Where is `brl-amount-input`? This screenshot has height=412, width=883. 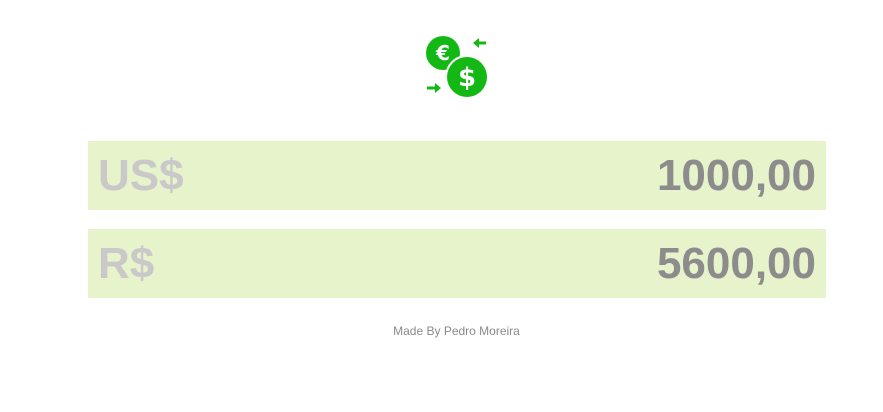 brl-amount-input is located at coordinates (646, 263).